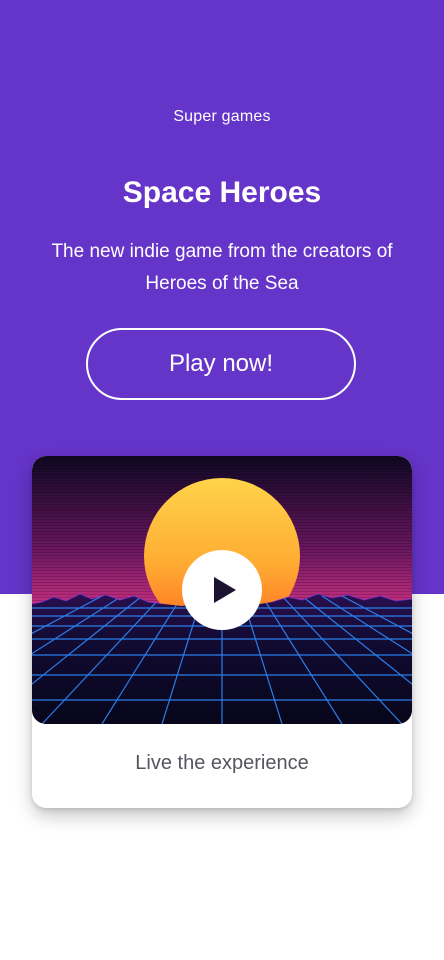 Image resolution: width=444 pixels, height=960 pixels. I want to click on page-title: Space Heroes, so click(222, 192).